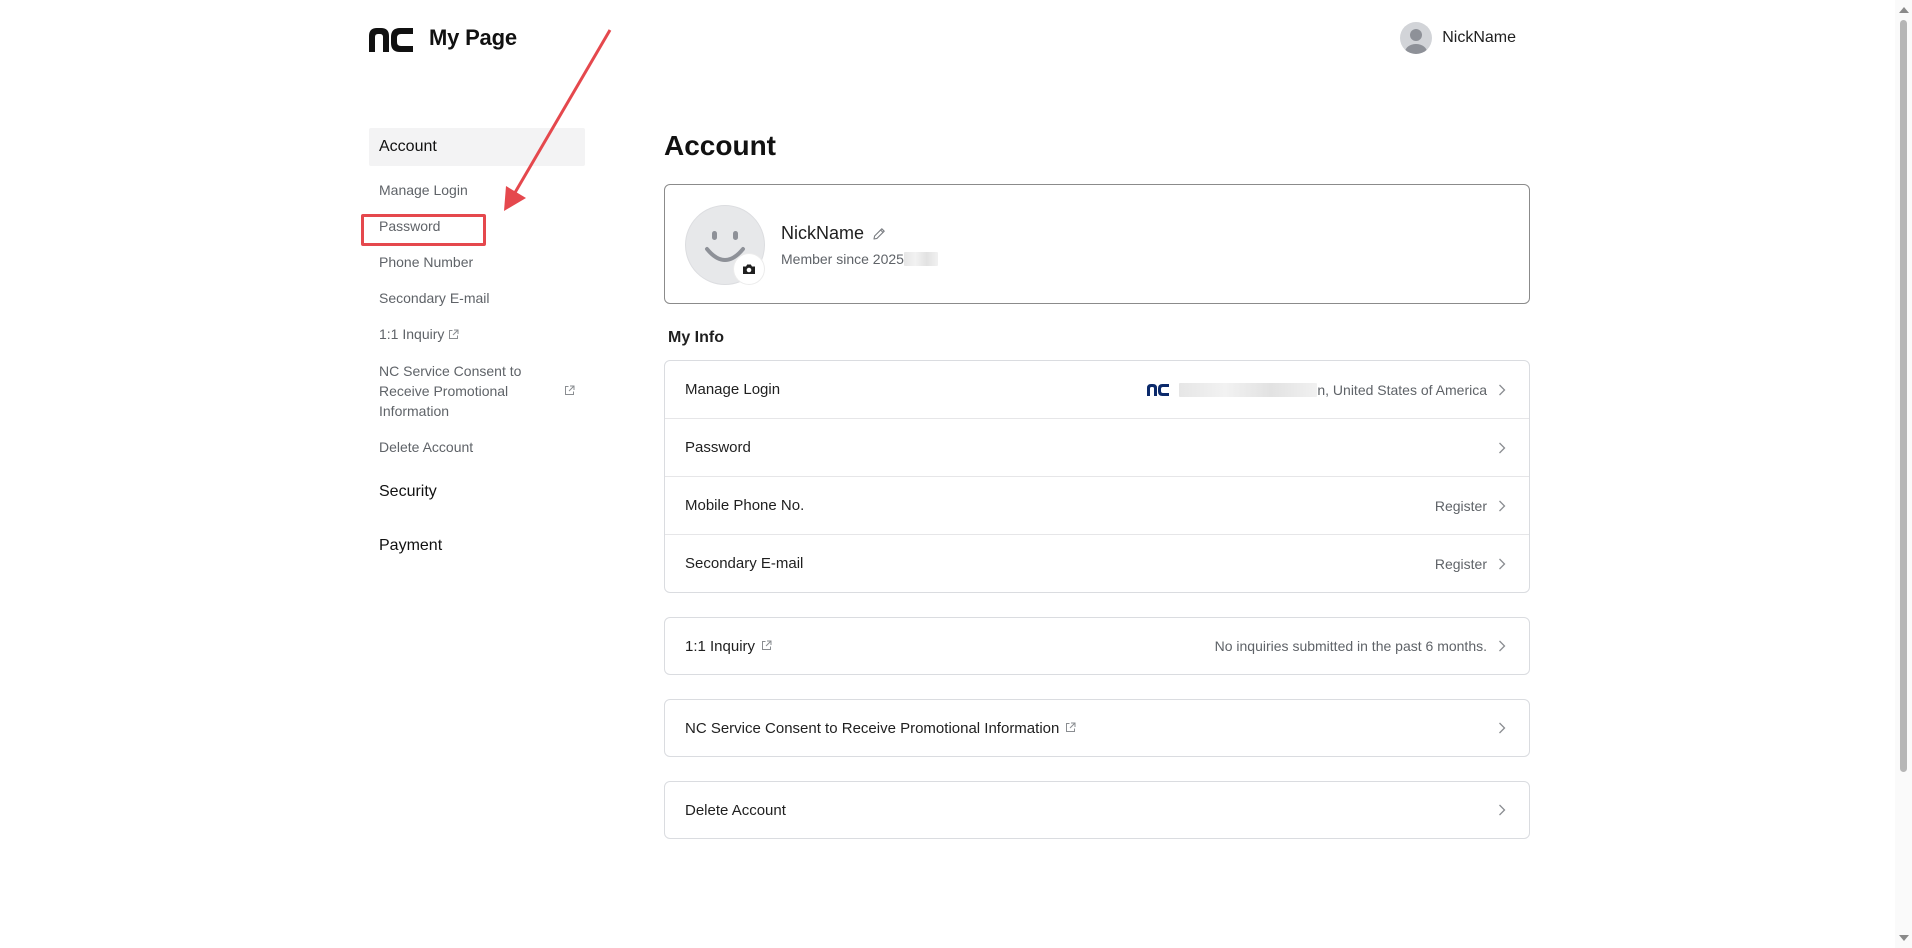  Describe the element at coordinates (1904, 10) in the screenshot. I see `scroll-up-arrow` at that location.